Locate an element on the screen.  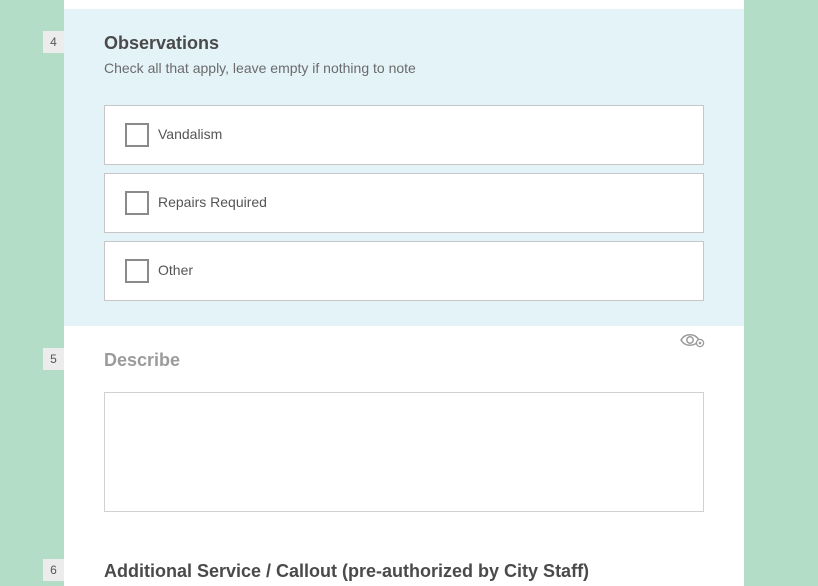
checkbox-repairs-required is located at coordinates (137, 203).